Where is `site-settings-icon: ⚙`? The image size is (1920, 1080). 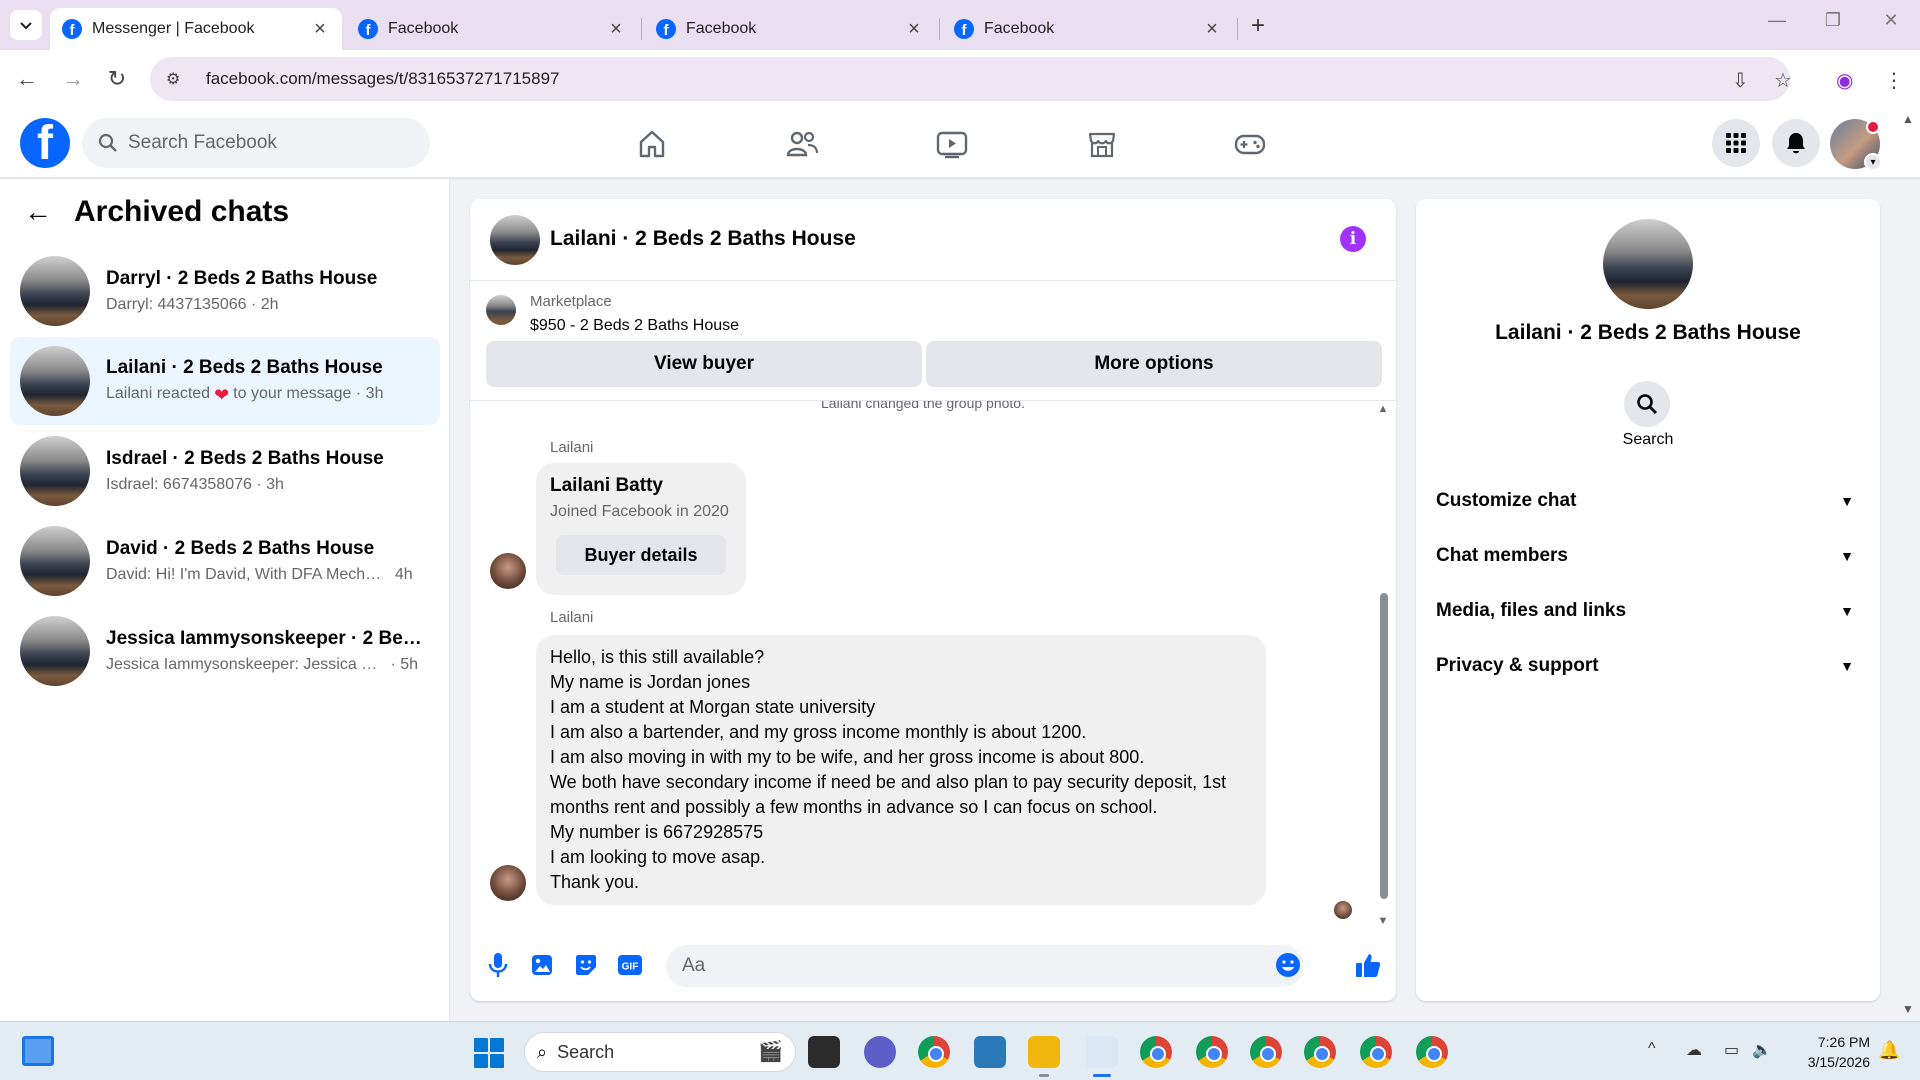
site-settings-icon: ⚙ is located at coordinates (177, 79).